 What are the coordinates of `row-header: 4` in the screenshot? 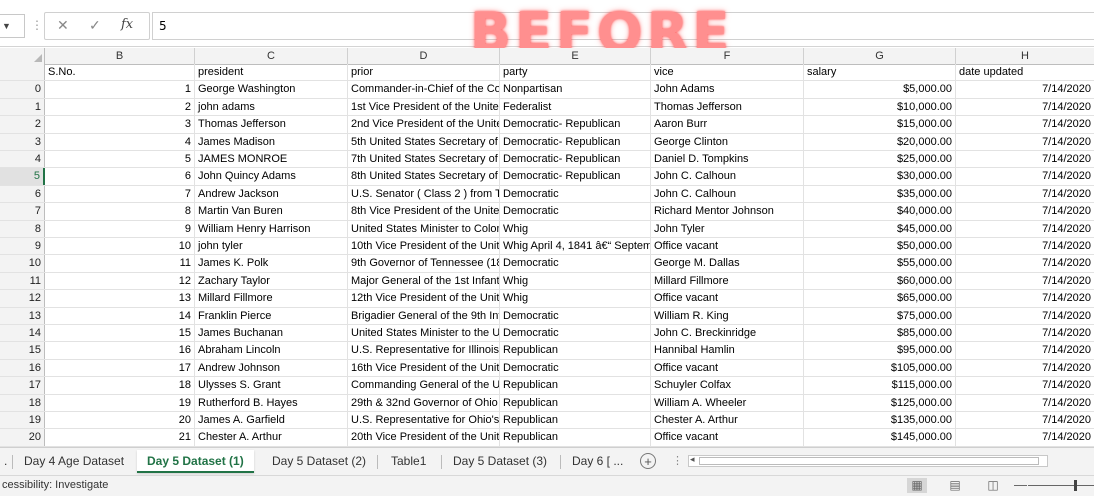 It's located at (22, 159).